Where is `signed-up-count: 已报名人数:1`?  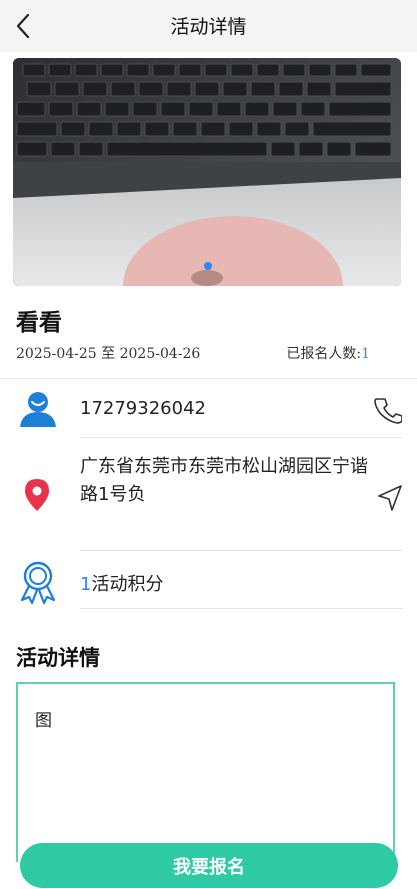
signed-up-count: 已报名人数:1 is located at coordinates (328, 353).